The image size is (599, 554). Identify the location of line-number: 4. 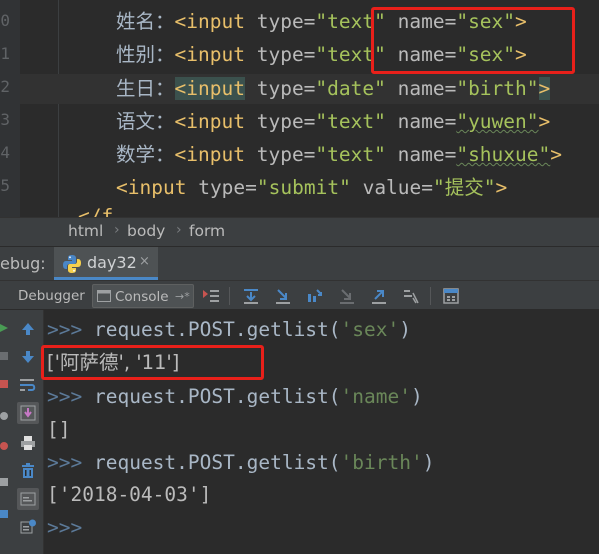
(5, 152).